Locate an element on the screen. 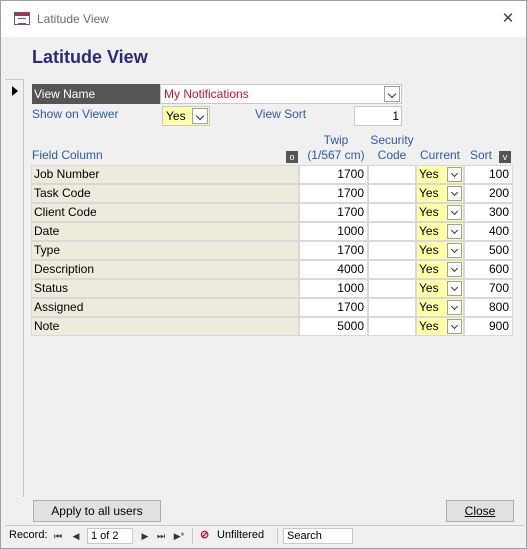 The height and width of the screenshot is (549, 527). first-record-icon: ⏮ is located at coordinates (58, 536).